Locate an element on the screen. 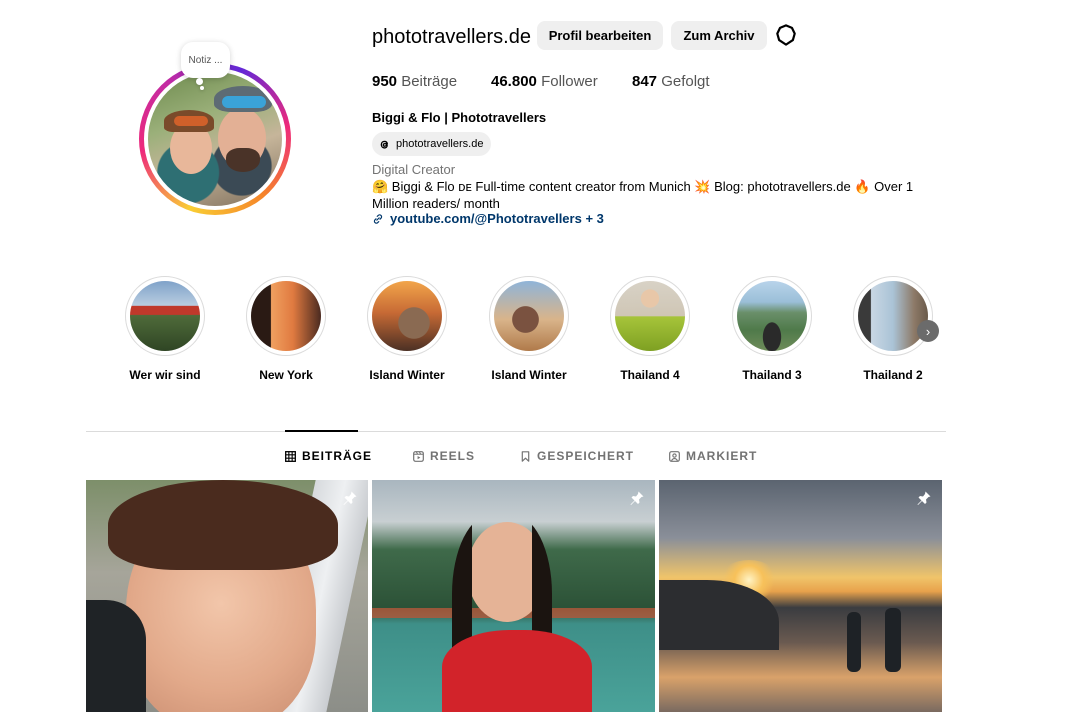  profile-link: youtube.com/@Phototravellers + 3 is located at coordinates (488, 218).